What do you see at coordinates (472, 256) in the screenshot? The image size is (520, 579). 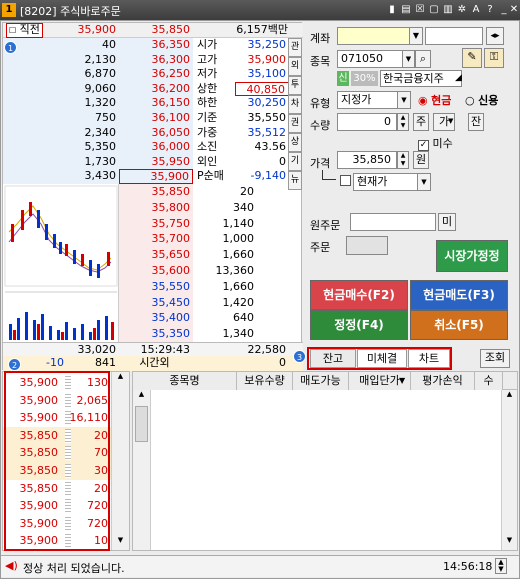 I see `market-modify-button: 시장가정정` at bounding box center [472, 256].